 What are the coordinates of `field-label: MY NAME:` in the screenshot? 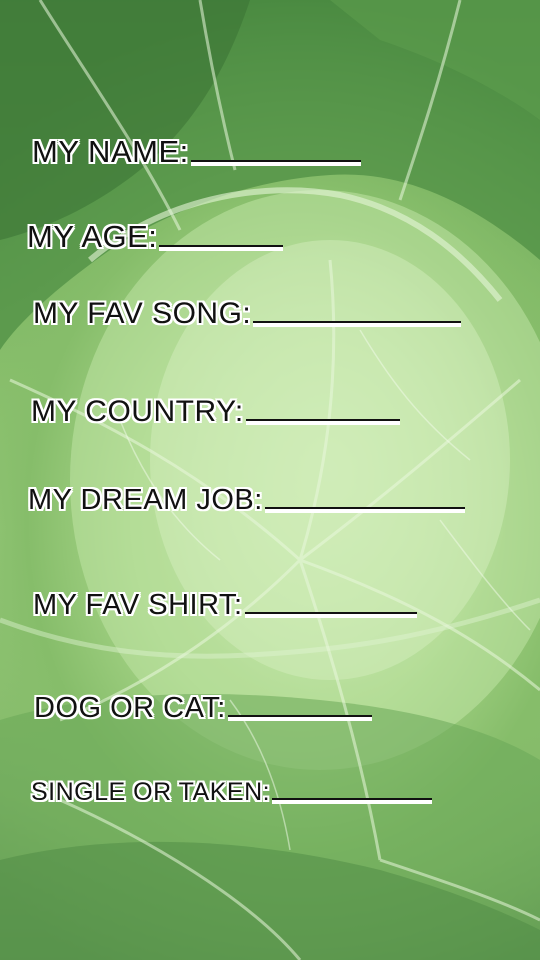 It's located at (110, 151).